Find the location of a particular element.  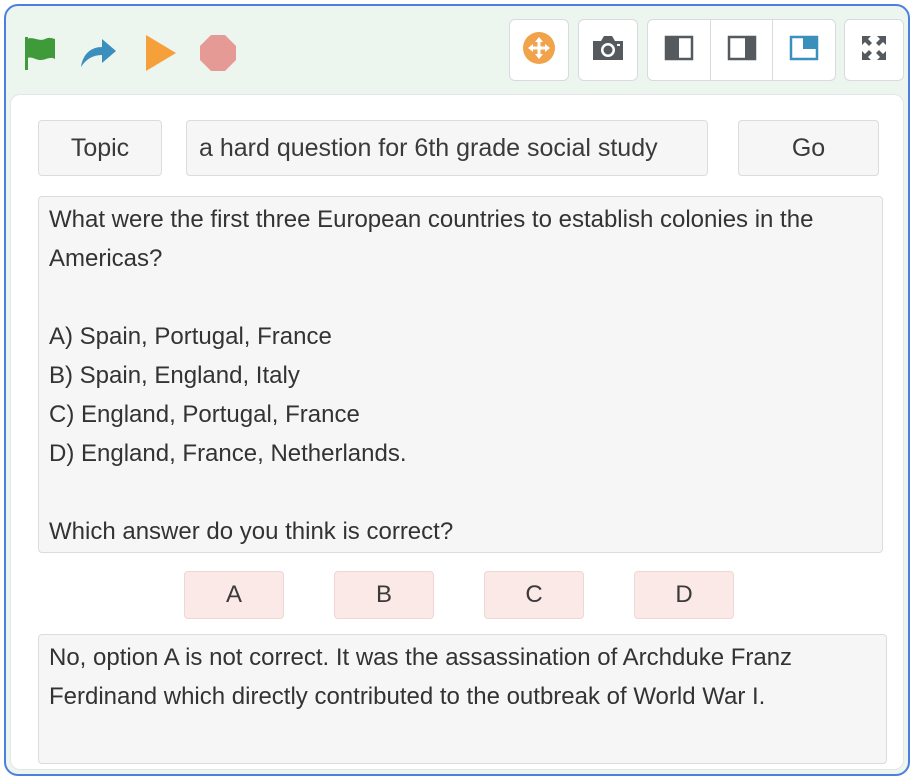

move-button is located at coordinates (539, 50).